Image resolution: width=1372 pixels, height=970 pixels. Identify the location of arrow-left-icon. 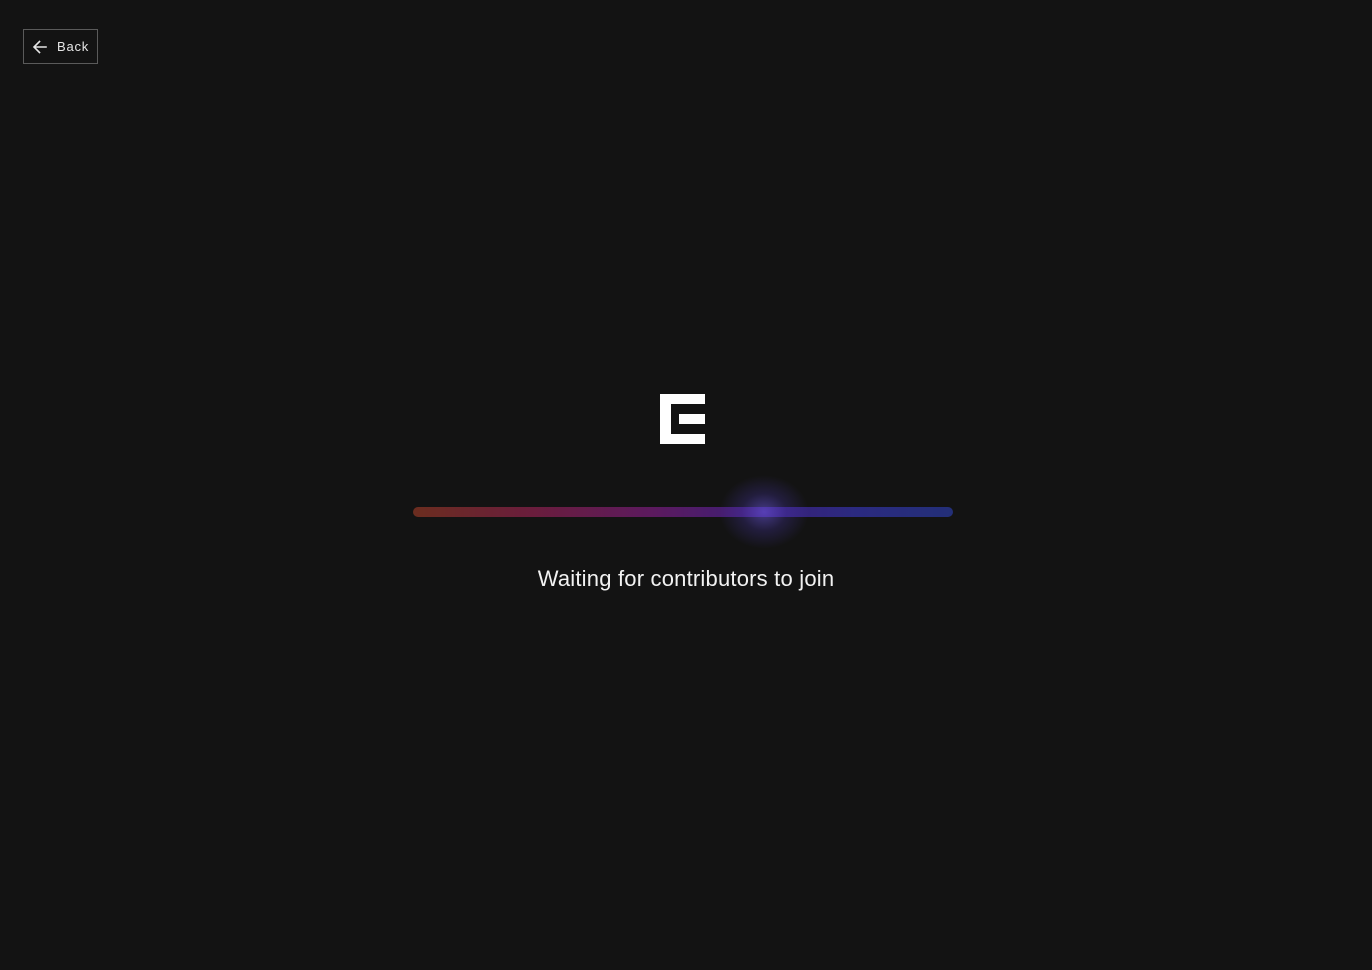
(40, 47).